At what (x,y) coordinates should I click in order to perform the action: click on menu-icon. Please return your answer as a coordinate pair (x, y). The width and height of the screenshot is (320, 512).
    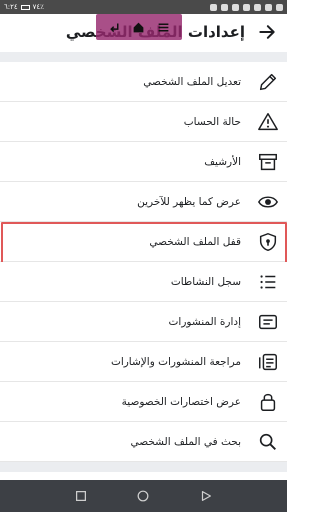
    Looking at the image, I should click on (163, 27).